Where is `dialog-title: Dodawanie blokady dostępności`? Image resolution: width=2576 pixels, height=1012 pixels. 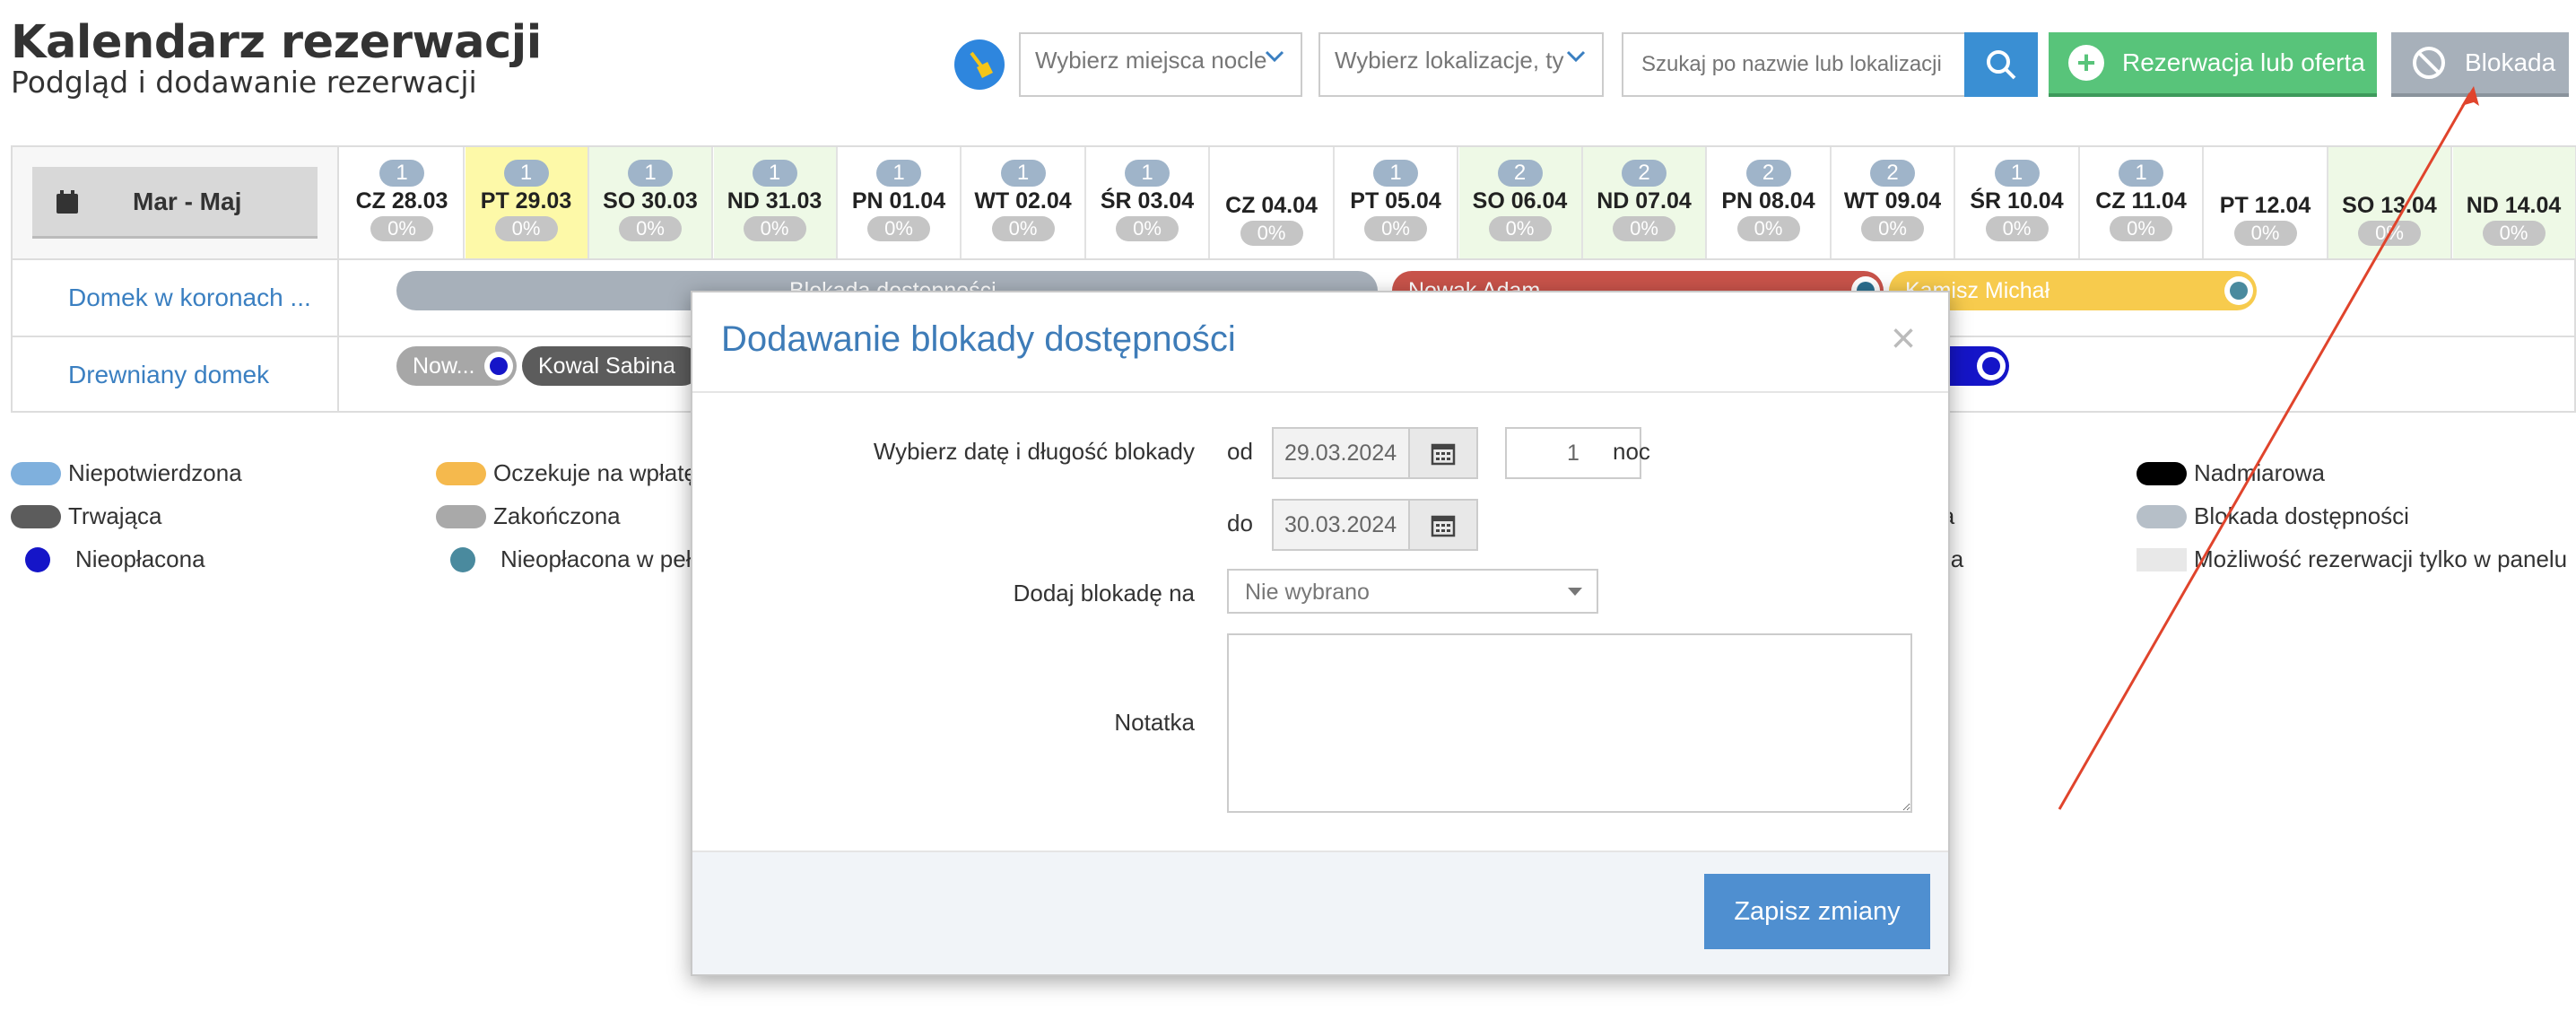
dialog-title: Dodawanie blokady dostępności is located at coordinates (978, 339).